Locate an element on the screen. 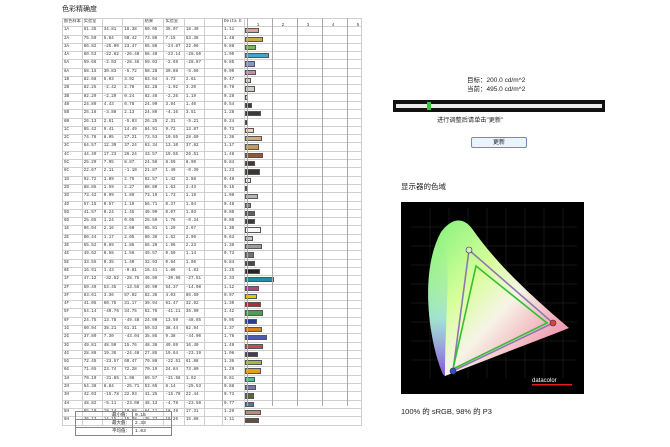 The image size is (670, 447). sample-id: 1E is located at coordinates (72, 230).